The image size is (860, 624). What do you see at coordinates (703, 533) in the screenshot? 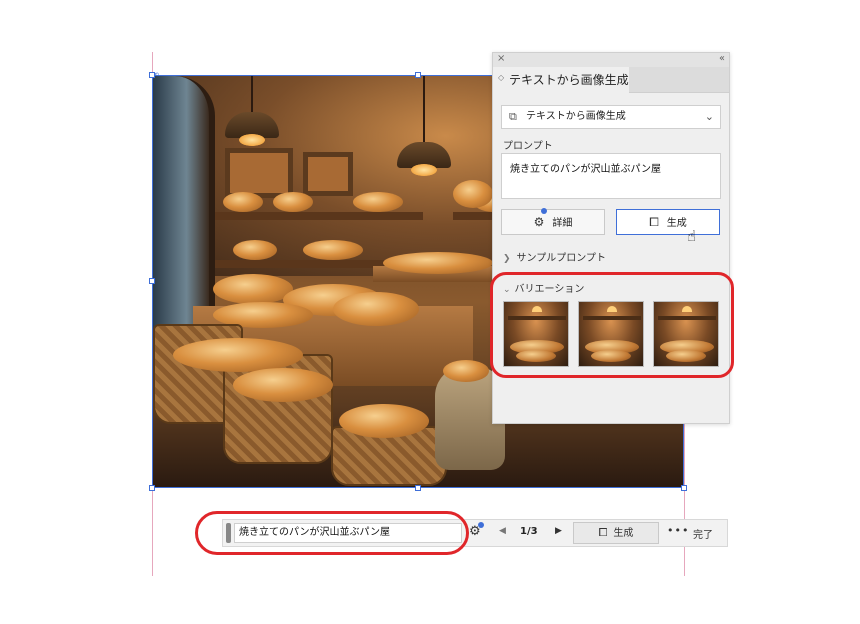
I see `done-button: 完了` at bounding box center [703, 533].